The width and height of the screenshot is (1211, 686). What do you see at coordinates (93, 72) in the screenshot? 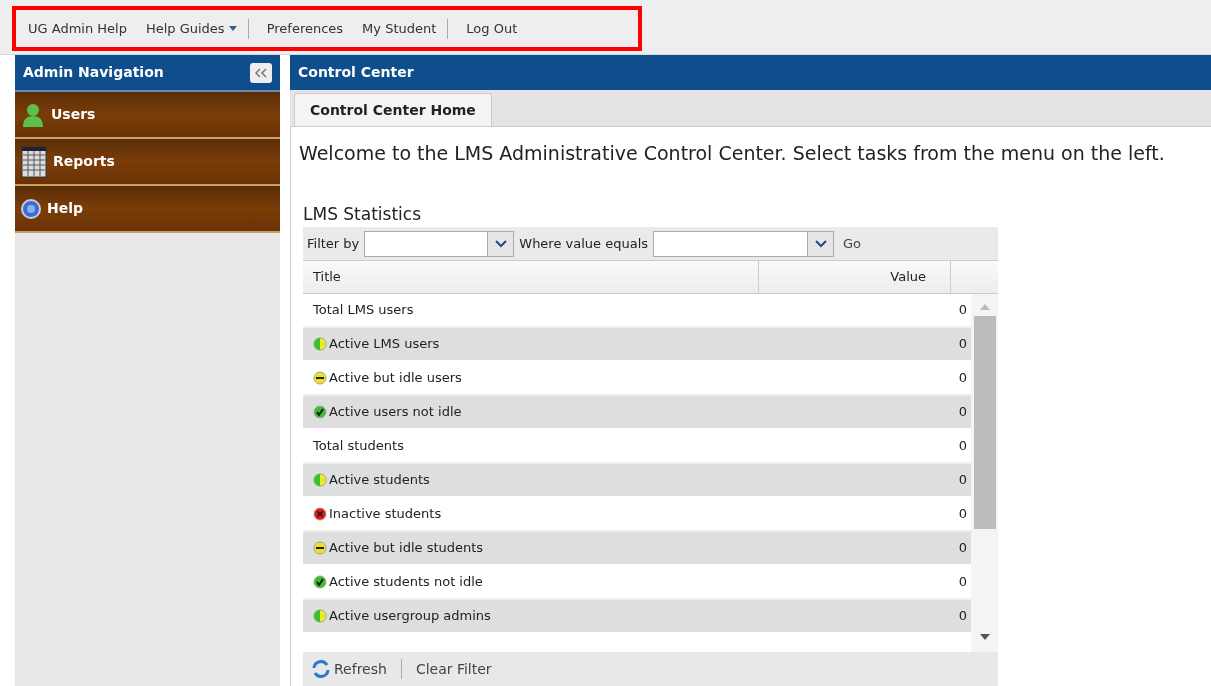
I see `sidebar-title: Admin Navigation` at bounding box center [93, 72].